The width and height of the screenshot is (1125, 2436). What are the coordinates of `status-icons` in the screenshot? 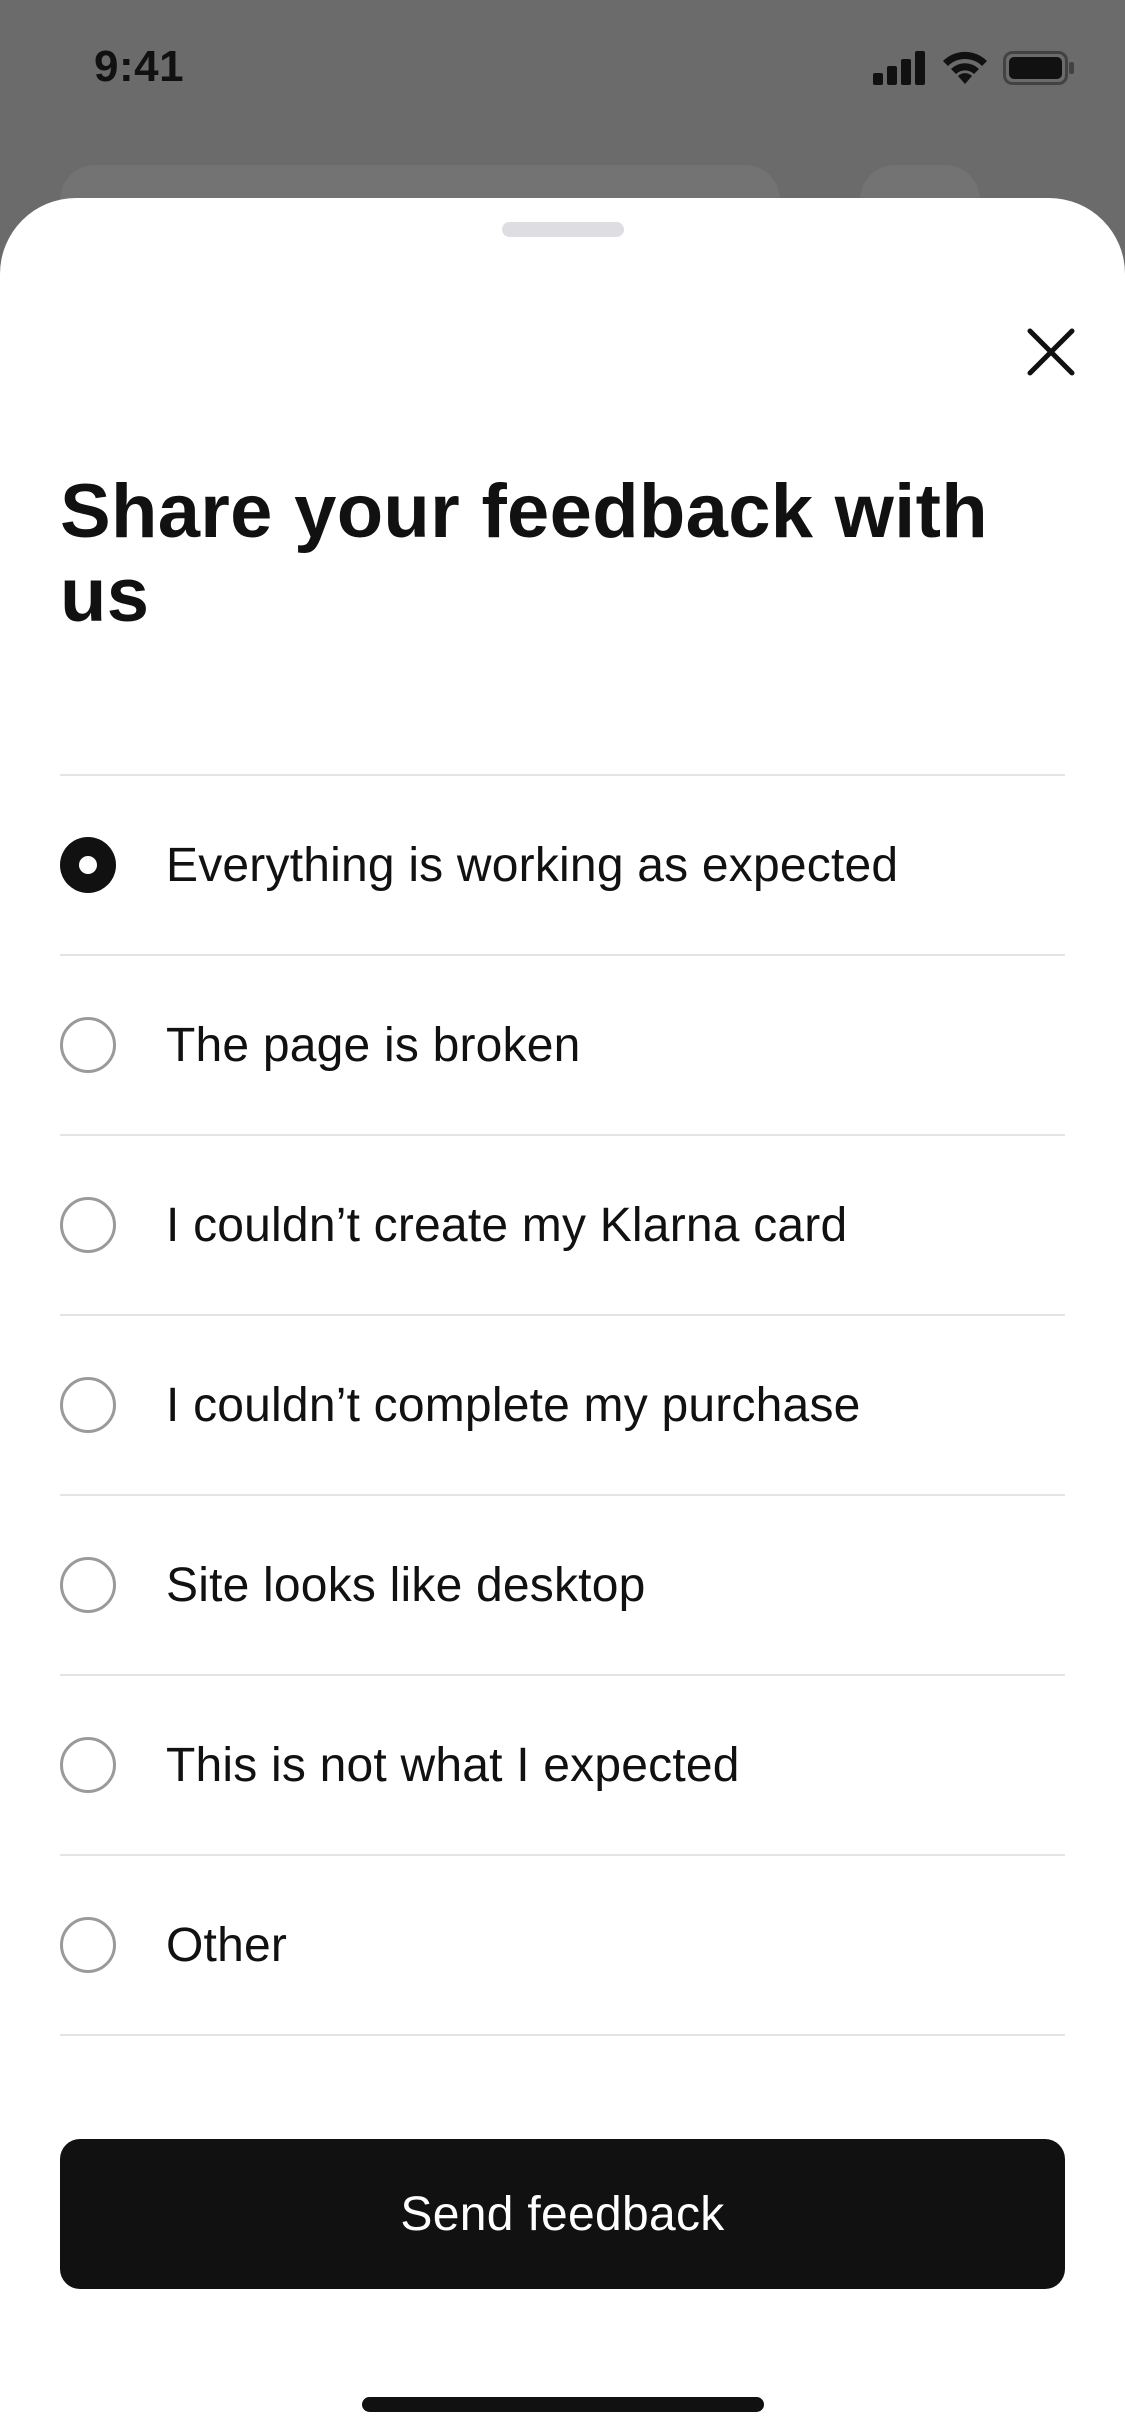 It's located at (974, 68).